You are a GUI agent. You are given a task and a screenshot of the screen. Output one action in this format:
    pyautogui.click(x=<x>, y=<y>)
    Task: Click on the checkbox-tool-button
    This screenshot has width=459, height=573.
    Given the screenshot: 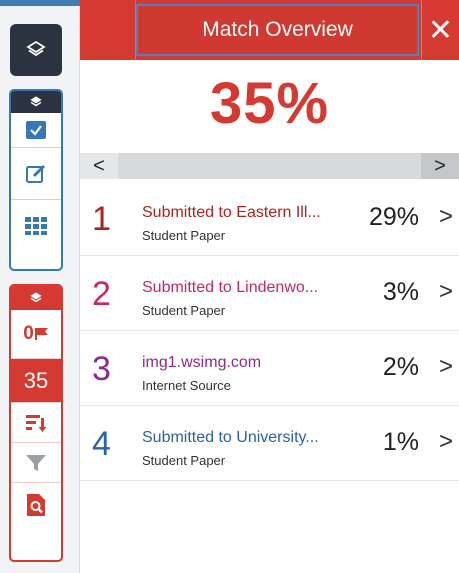 What is the action you would take?
    pyautogui.click(x=36, y=130)
    